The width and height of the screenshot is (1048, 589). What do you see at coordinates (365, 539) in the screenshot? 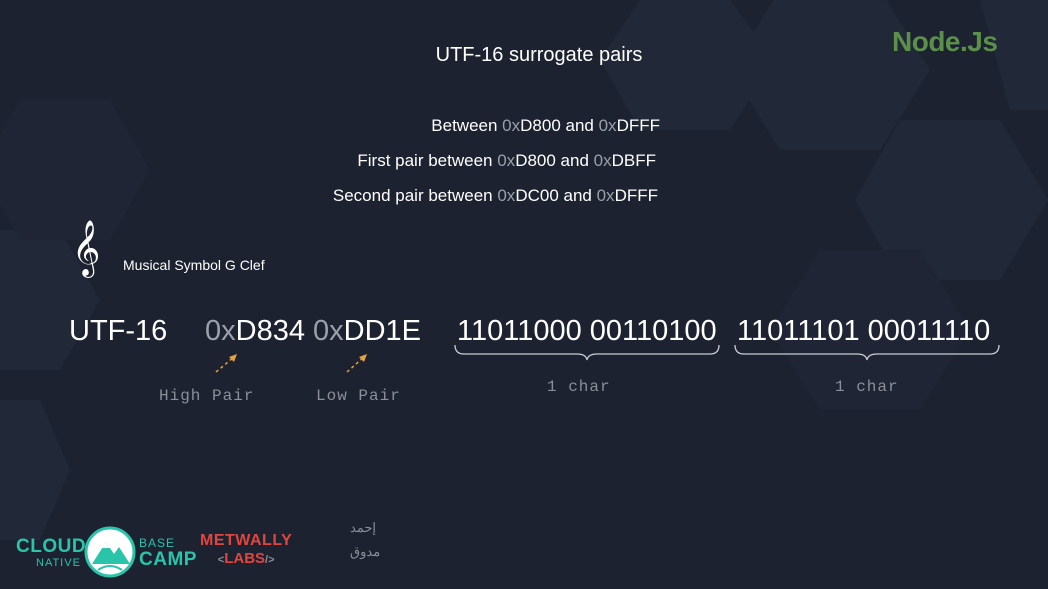
I see `arabic-signature-logo: إحمد مدوق` at bounding box center [365, 539].